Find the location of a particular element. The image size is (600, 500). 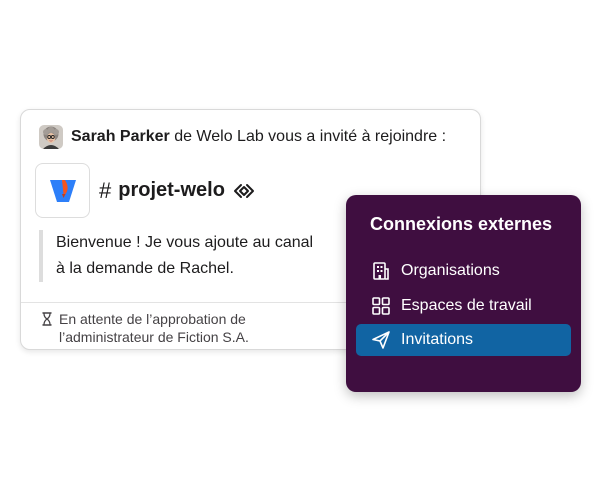

channel-row: # projet-welo is located at coordinates (145, 190).